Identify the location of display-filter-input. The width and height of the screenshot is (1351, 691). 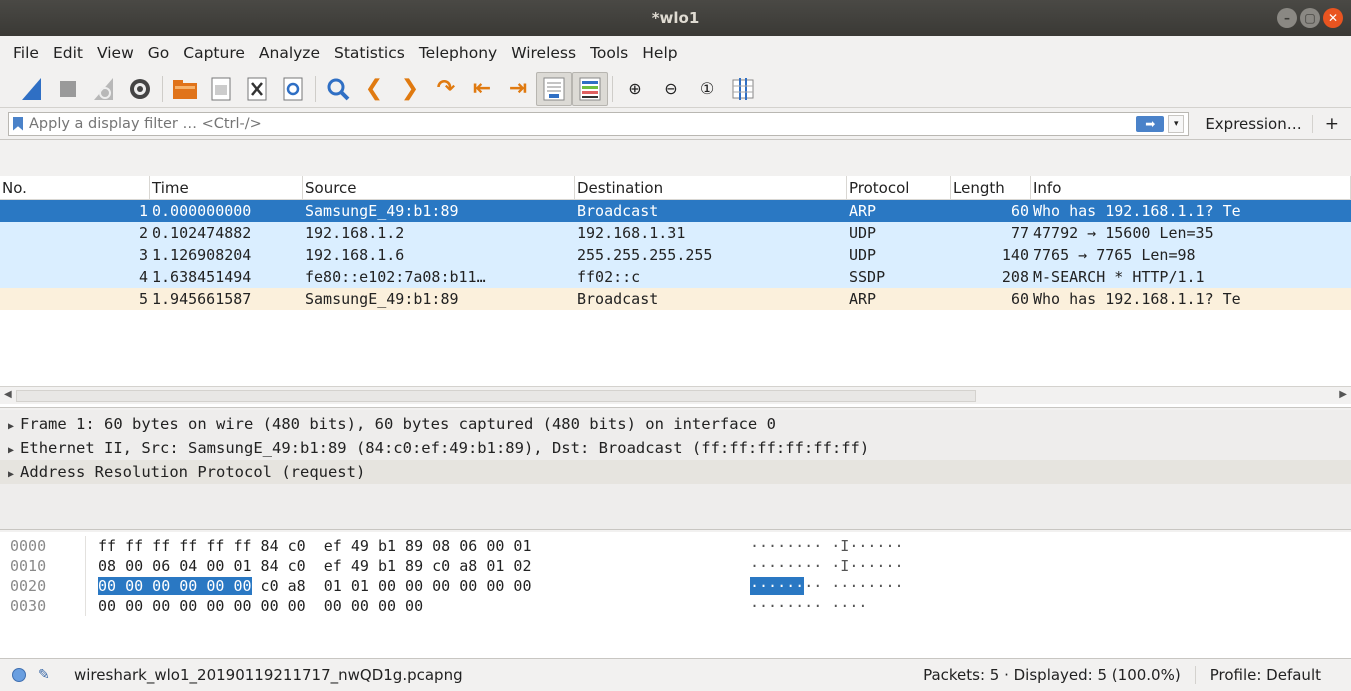
(583, 123).